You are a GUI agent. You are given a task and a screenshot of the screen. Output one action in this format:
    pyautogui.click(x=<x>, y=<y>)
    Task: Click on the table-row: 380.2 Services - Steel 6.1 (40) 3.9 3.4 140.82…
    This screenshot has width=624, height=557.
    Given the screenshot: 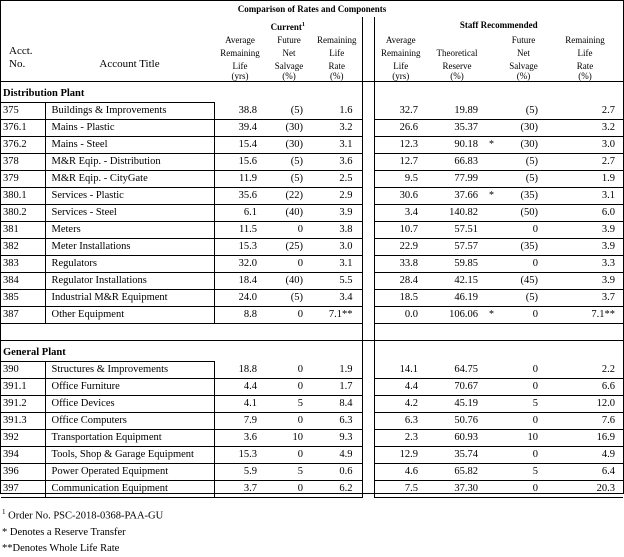 What is the action you would take?
    pyautogui.click(x=312, y=213)
    